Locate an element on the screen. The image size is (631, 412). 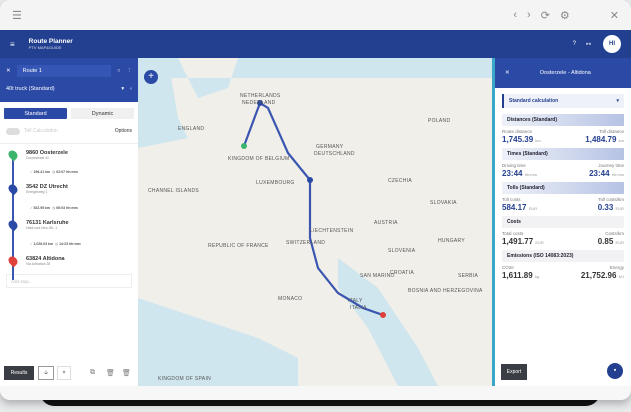
locate-icon: ○ is located at coordinates (118, 71).